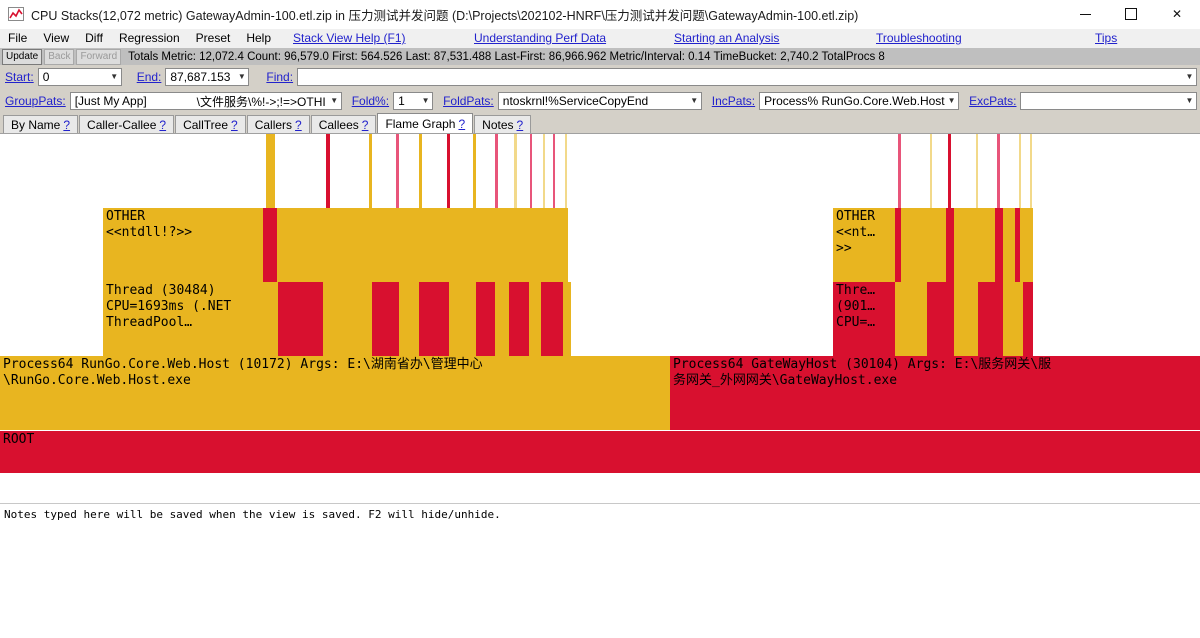 This screenshot has width=1200, height=638. What do you see at coordinates (127, 124) in the screenshot?
I see `tab-caller-callee: Caller-Callee ?` at bounding box center [127, 124].